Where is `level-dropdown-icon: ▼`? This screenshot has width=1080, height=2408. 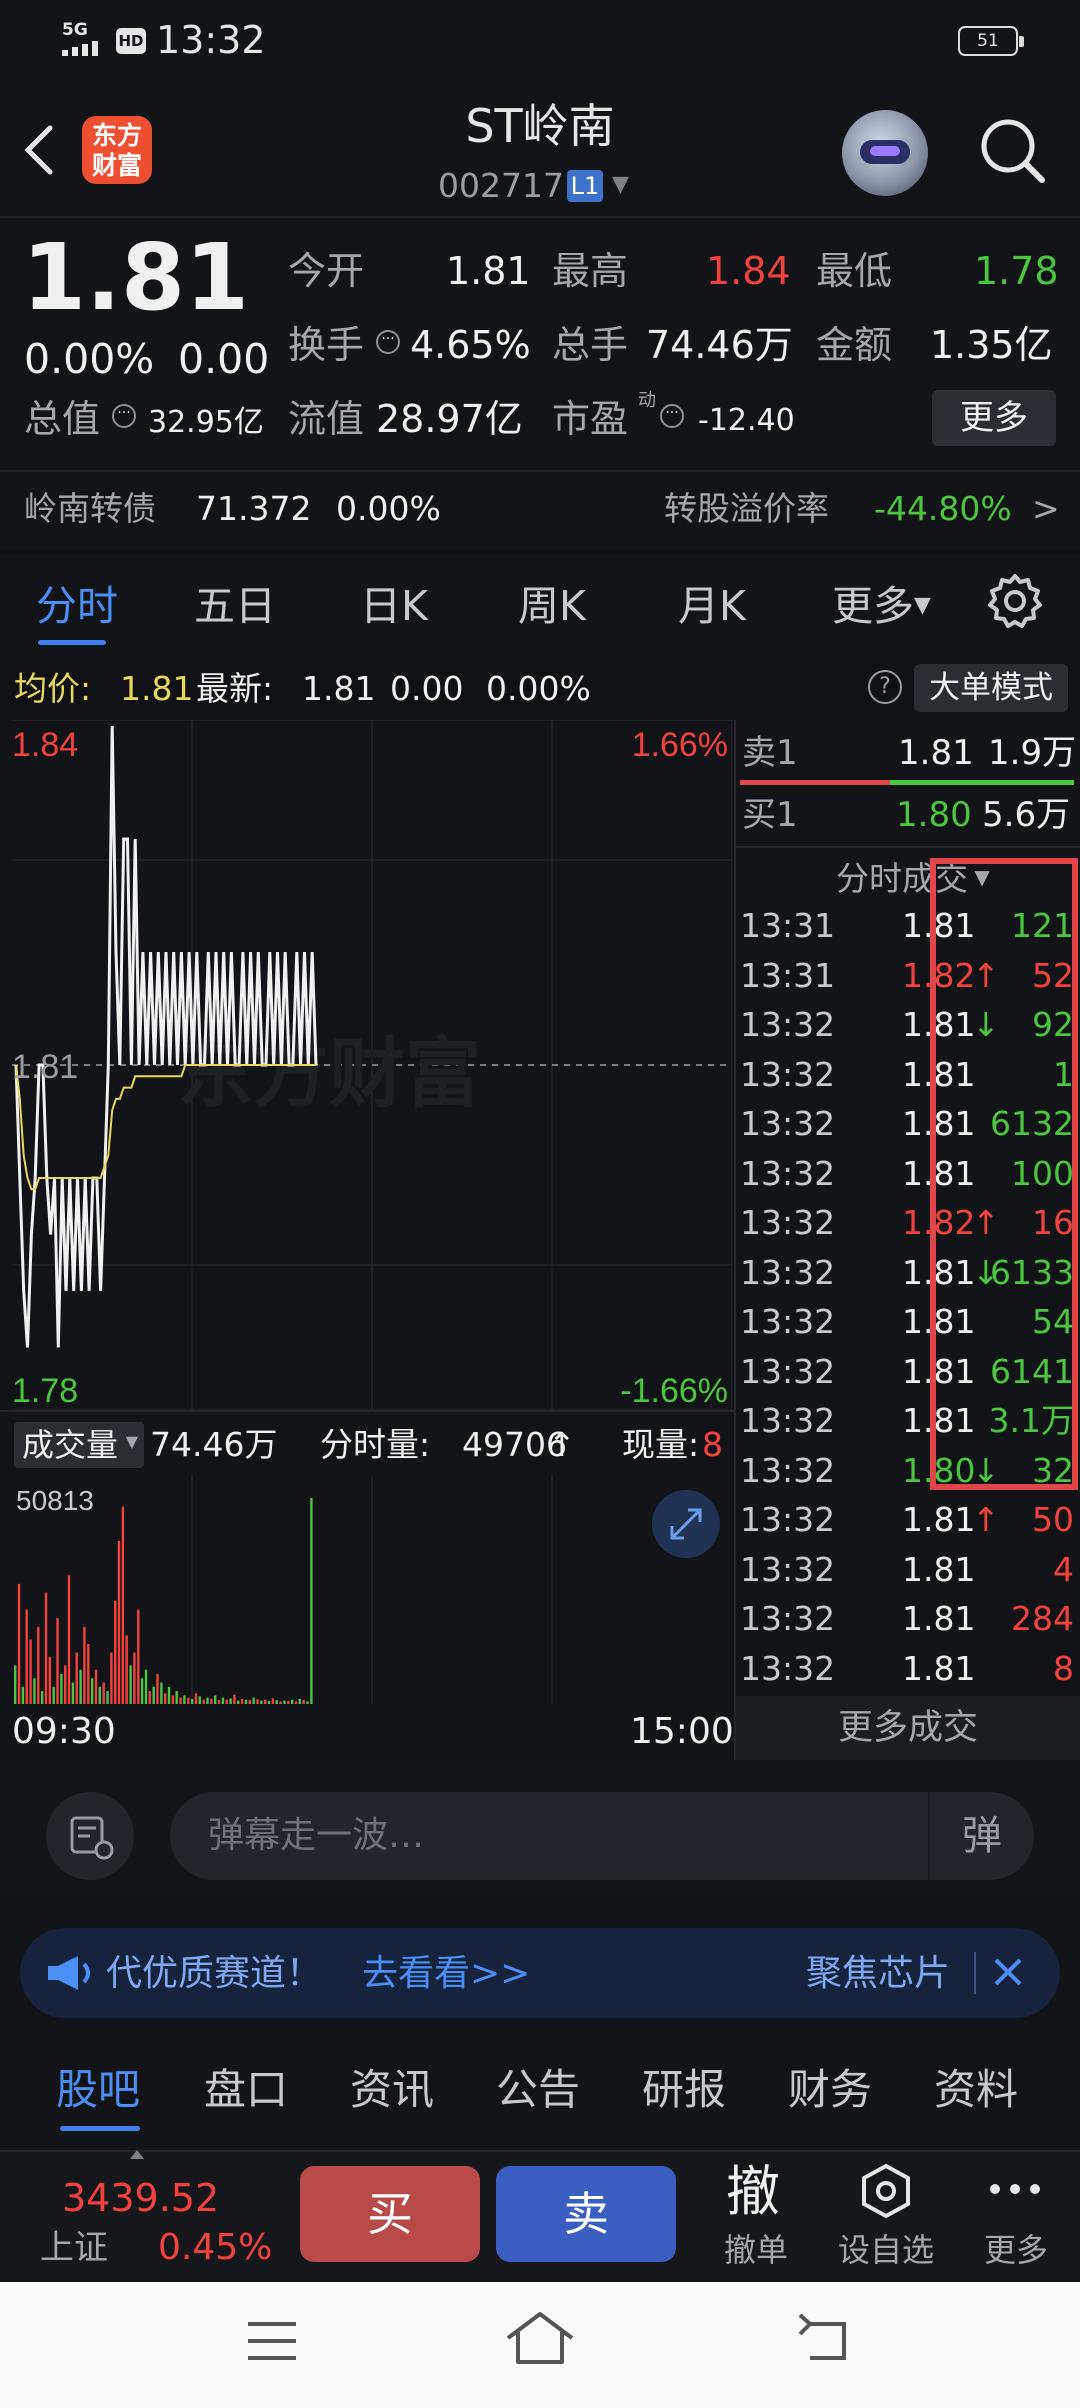 level-dropdown-icon: ▼ is located at coordinates (620, 184).